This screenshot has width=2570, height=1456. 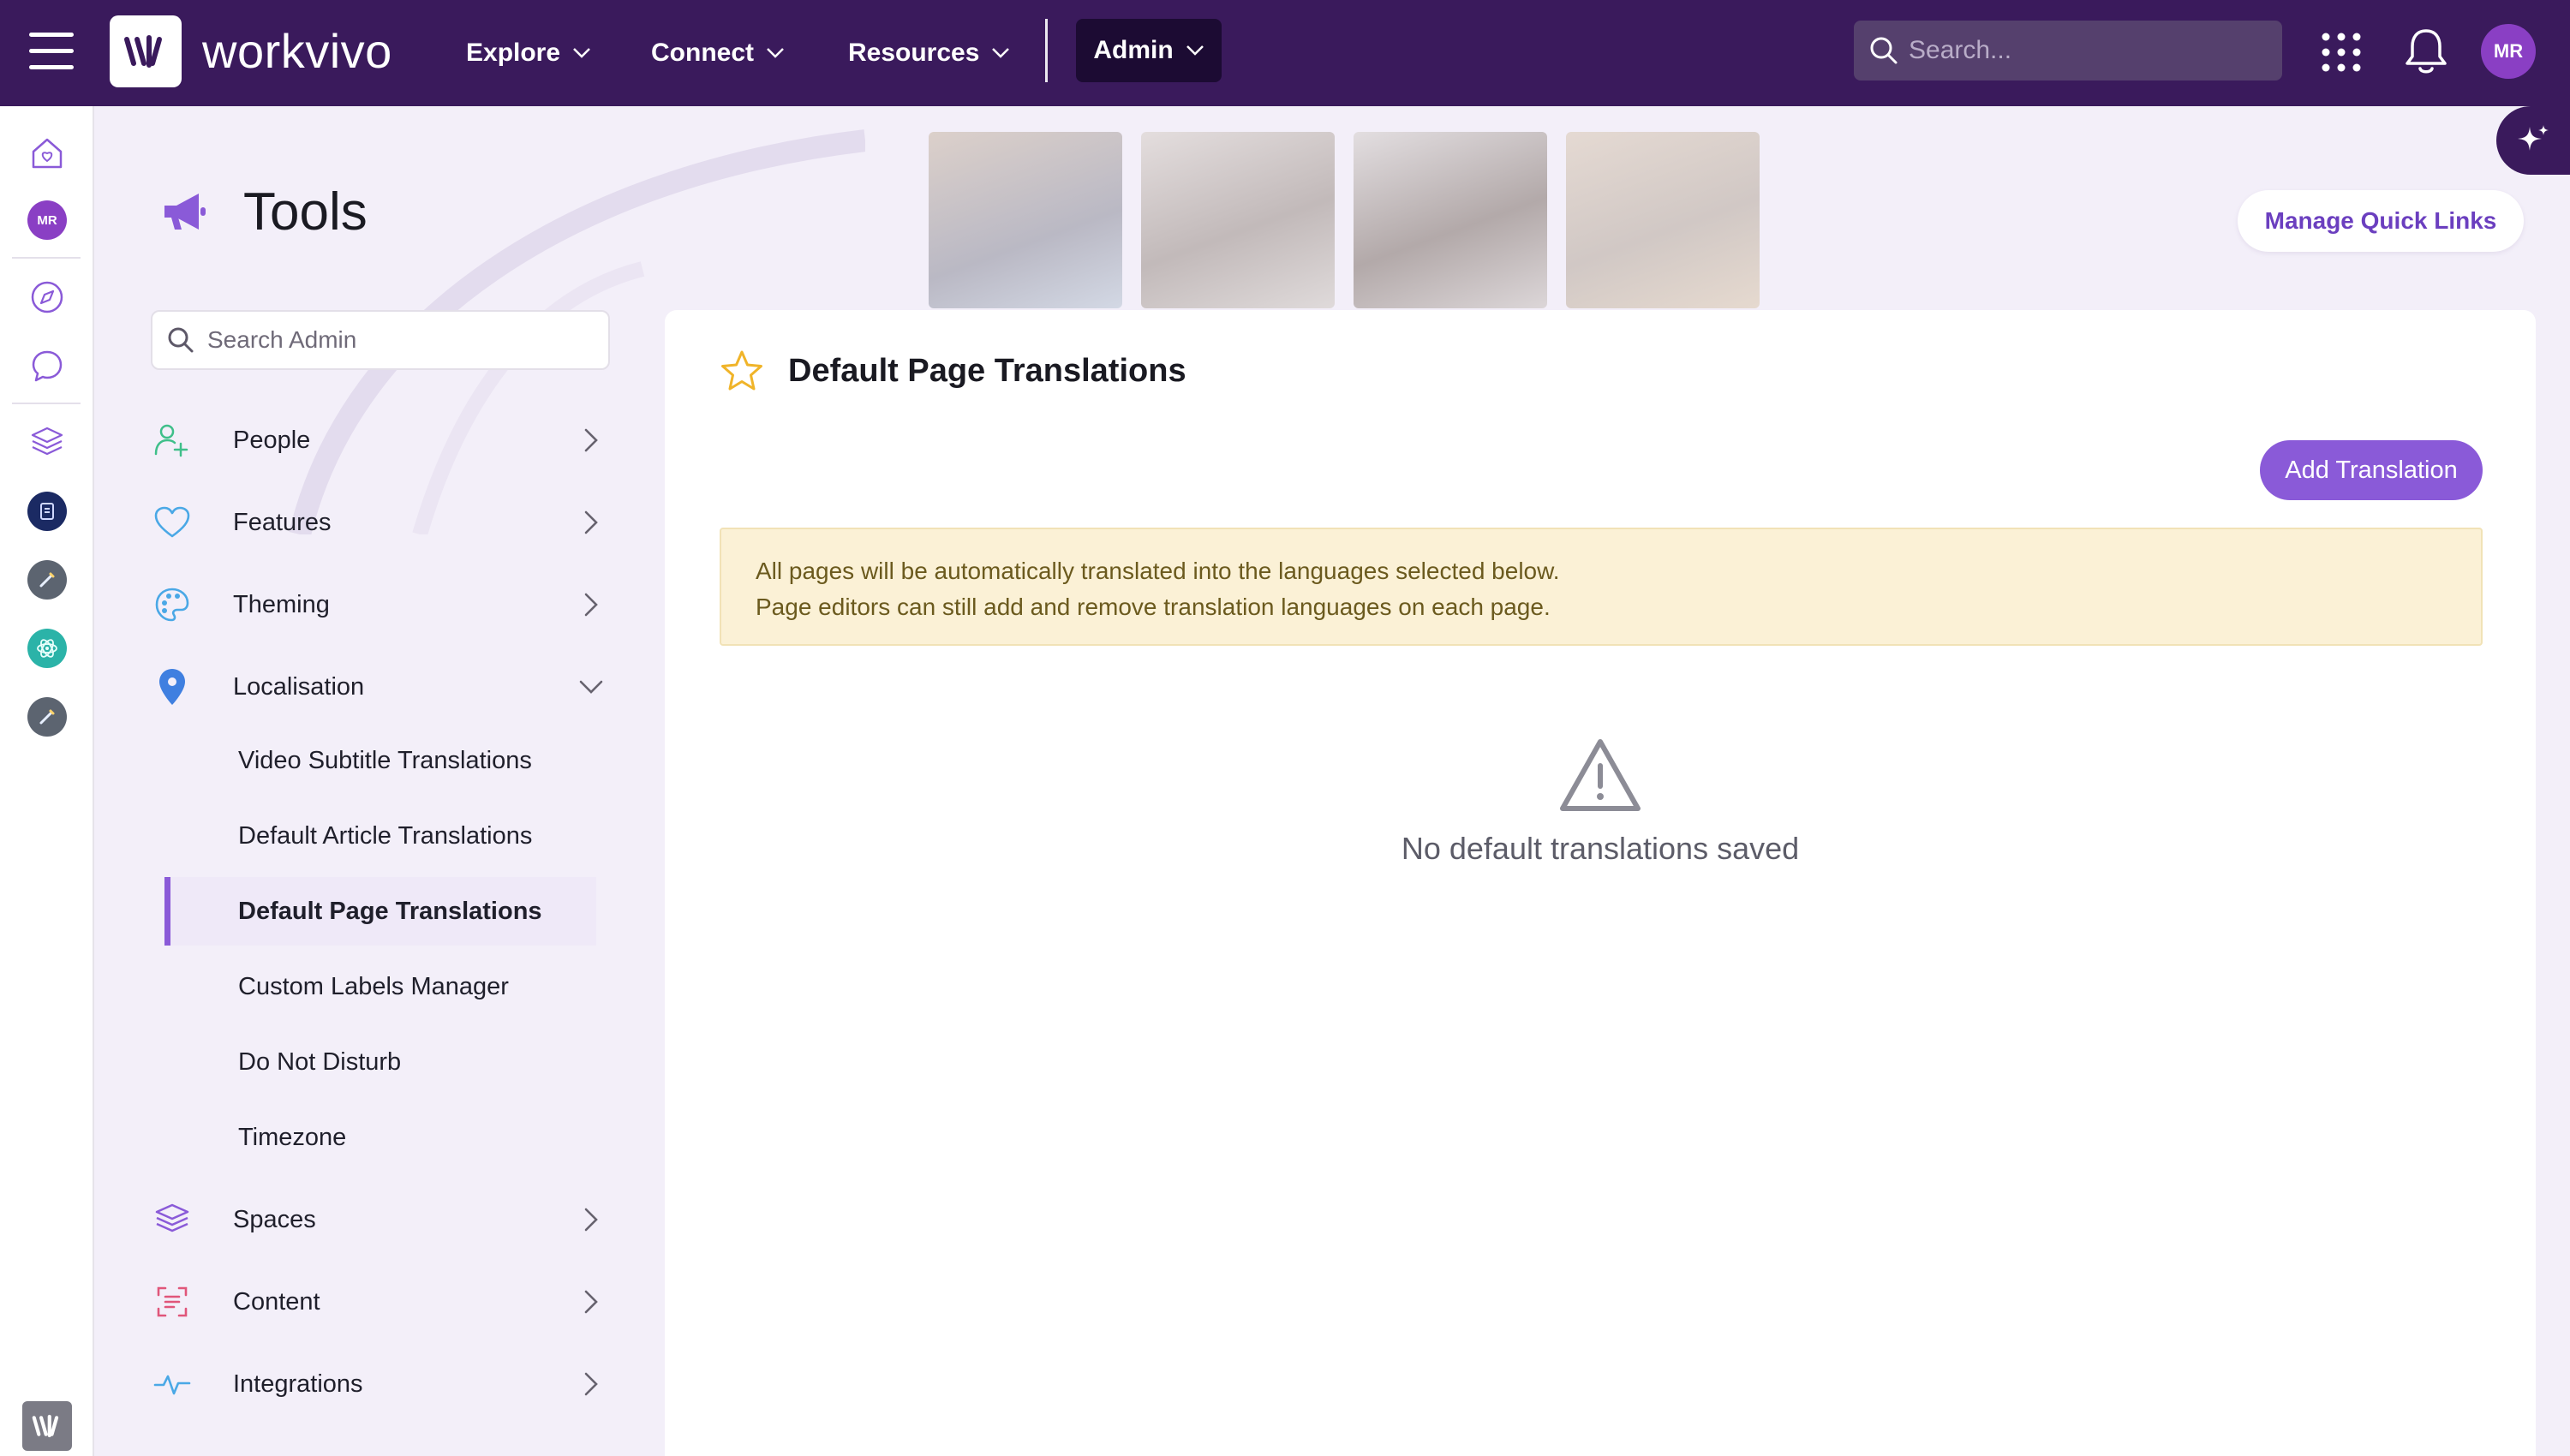 What do you see at coordinates (380, 987) in the screenshot?
I see `submenu-custom-labels-manager: Custom Labels Manager` at bounding box center [380, 987].